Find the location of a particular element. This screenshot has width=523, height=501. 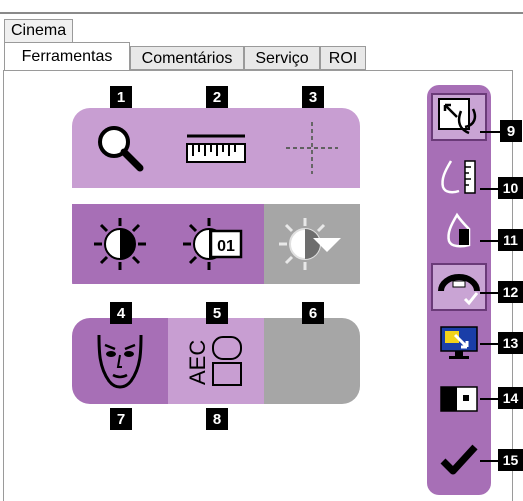

callout-4: 4 is located at coordinates (121, 313).